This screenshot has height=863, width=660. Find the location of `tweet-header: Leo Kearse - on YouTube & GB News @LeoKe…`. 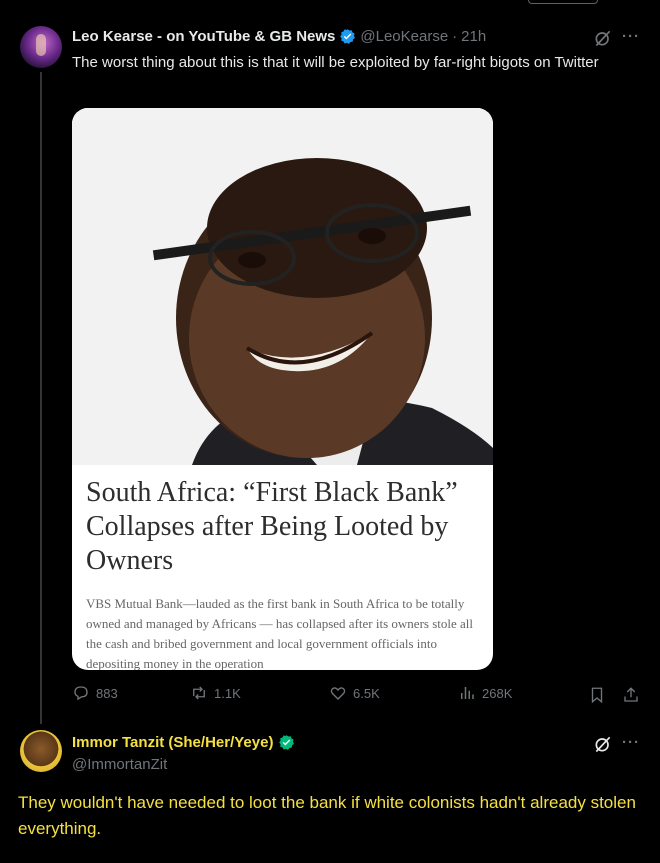

tweet-header: Leo Kearse - on YouTube & GB News @LeoKe… is located at coordinates (279, 36).